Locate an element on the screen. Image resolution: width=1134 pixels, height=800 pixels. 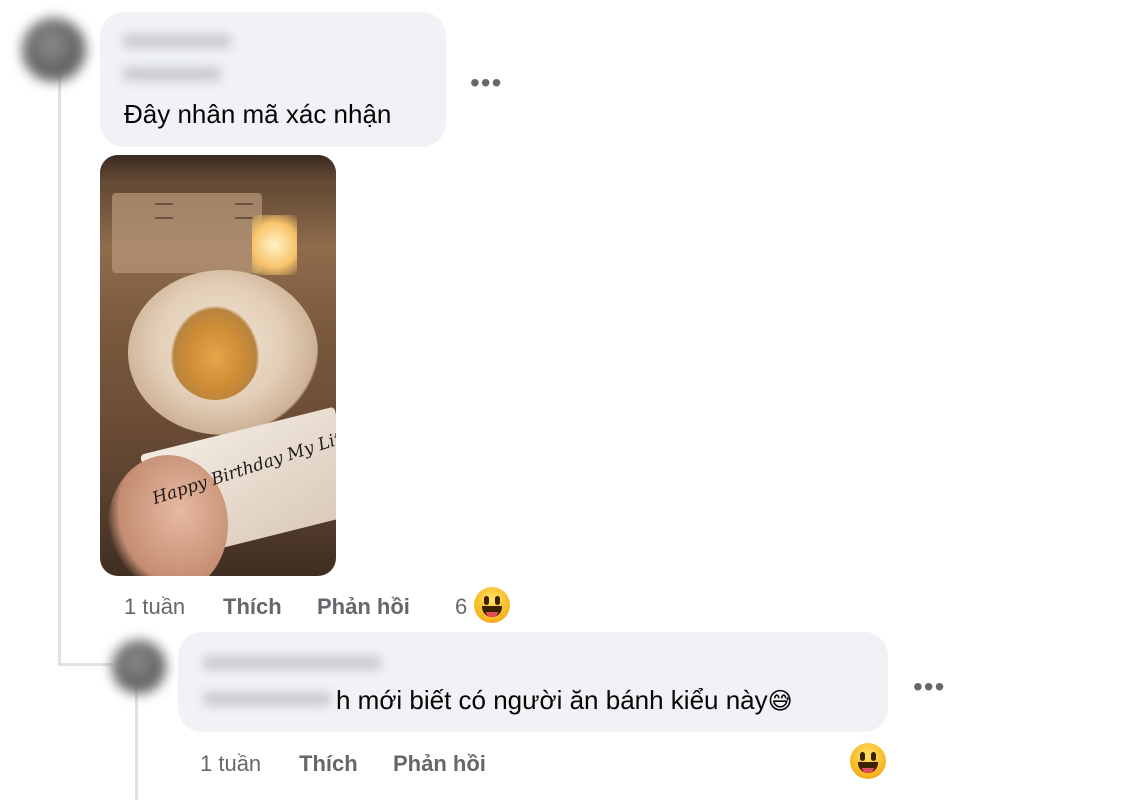
commenter-badge-redacted is located at coordinates (172, 74).